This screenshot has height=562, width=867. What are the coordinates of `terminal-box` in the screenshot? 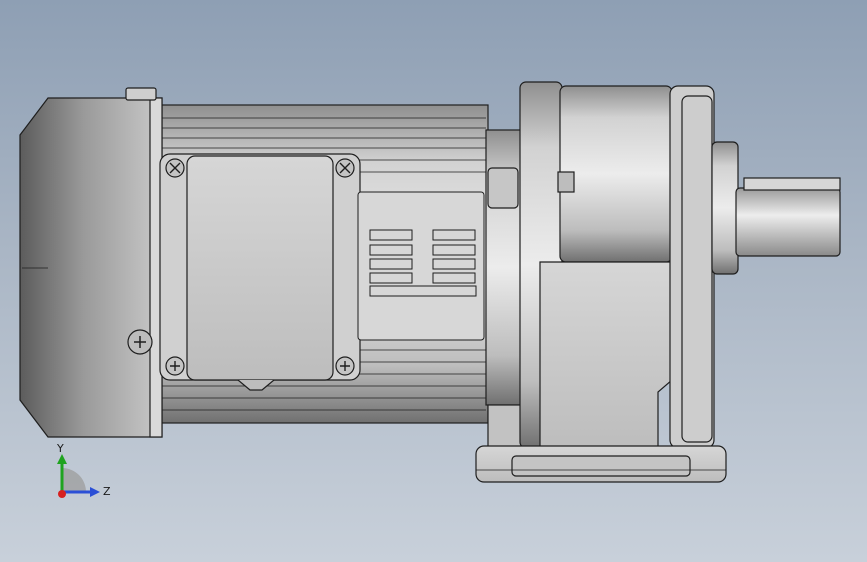 It's located at (260, 272).